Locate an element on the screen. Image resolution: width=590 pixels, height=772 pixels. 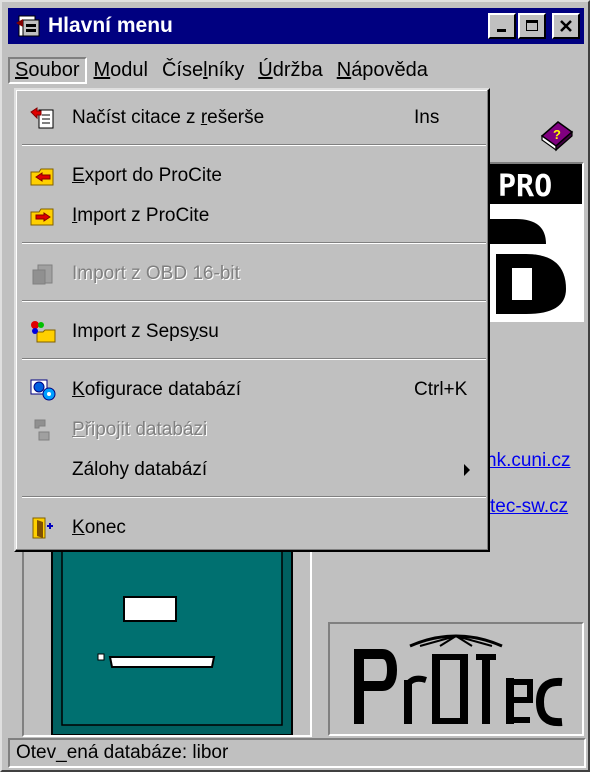
configure-gears-icon is located at coordinates (43, 390).